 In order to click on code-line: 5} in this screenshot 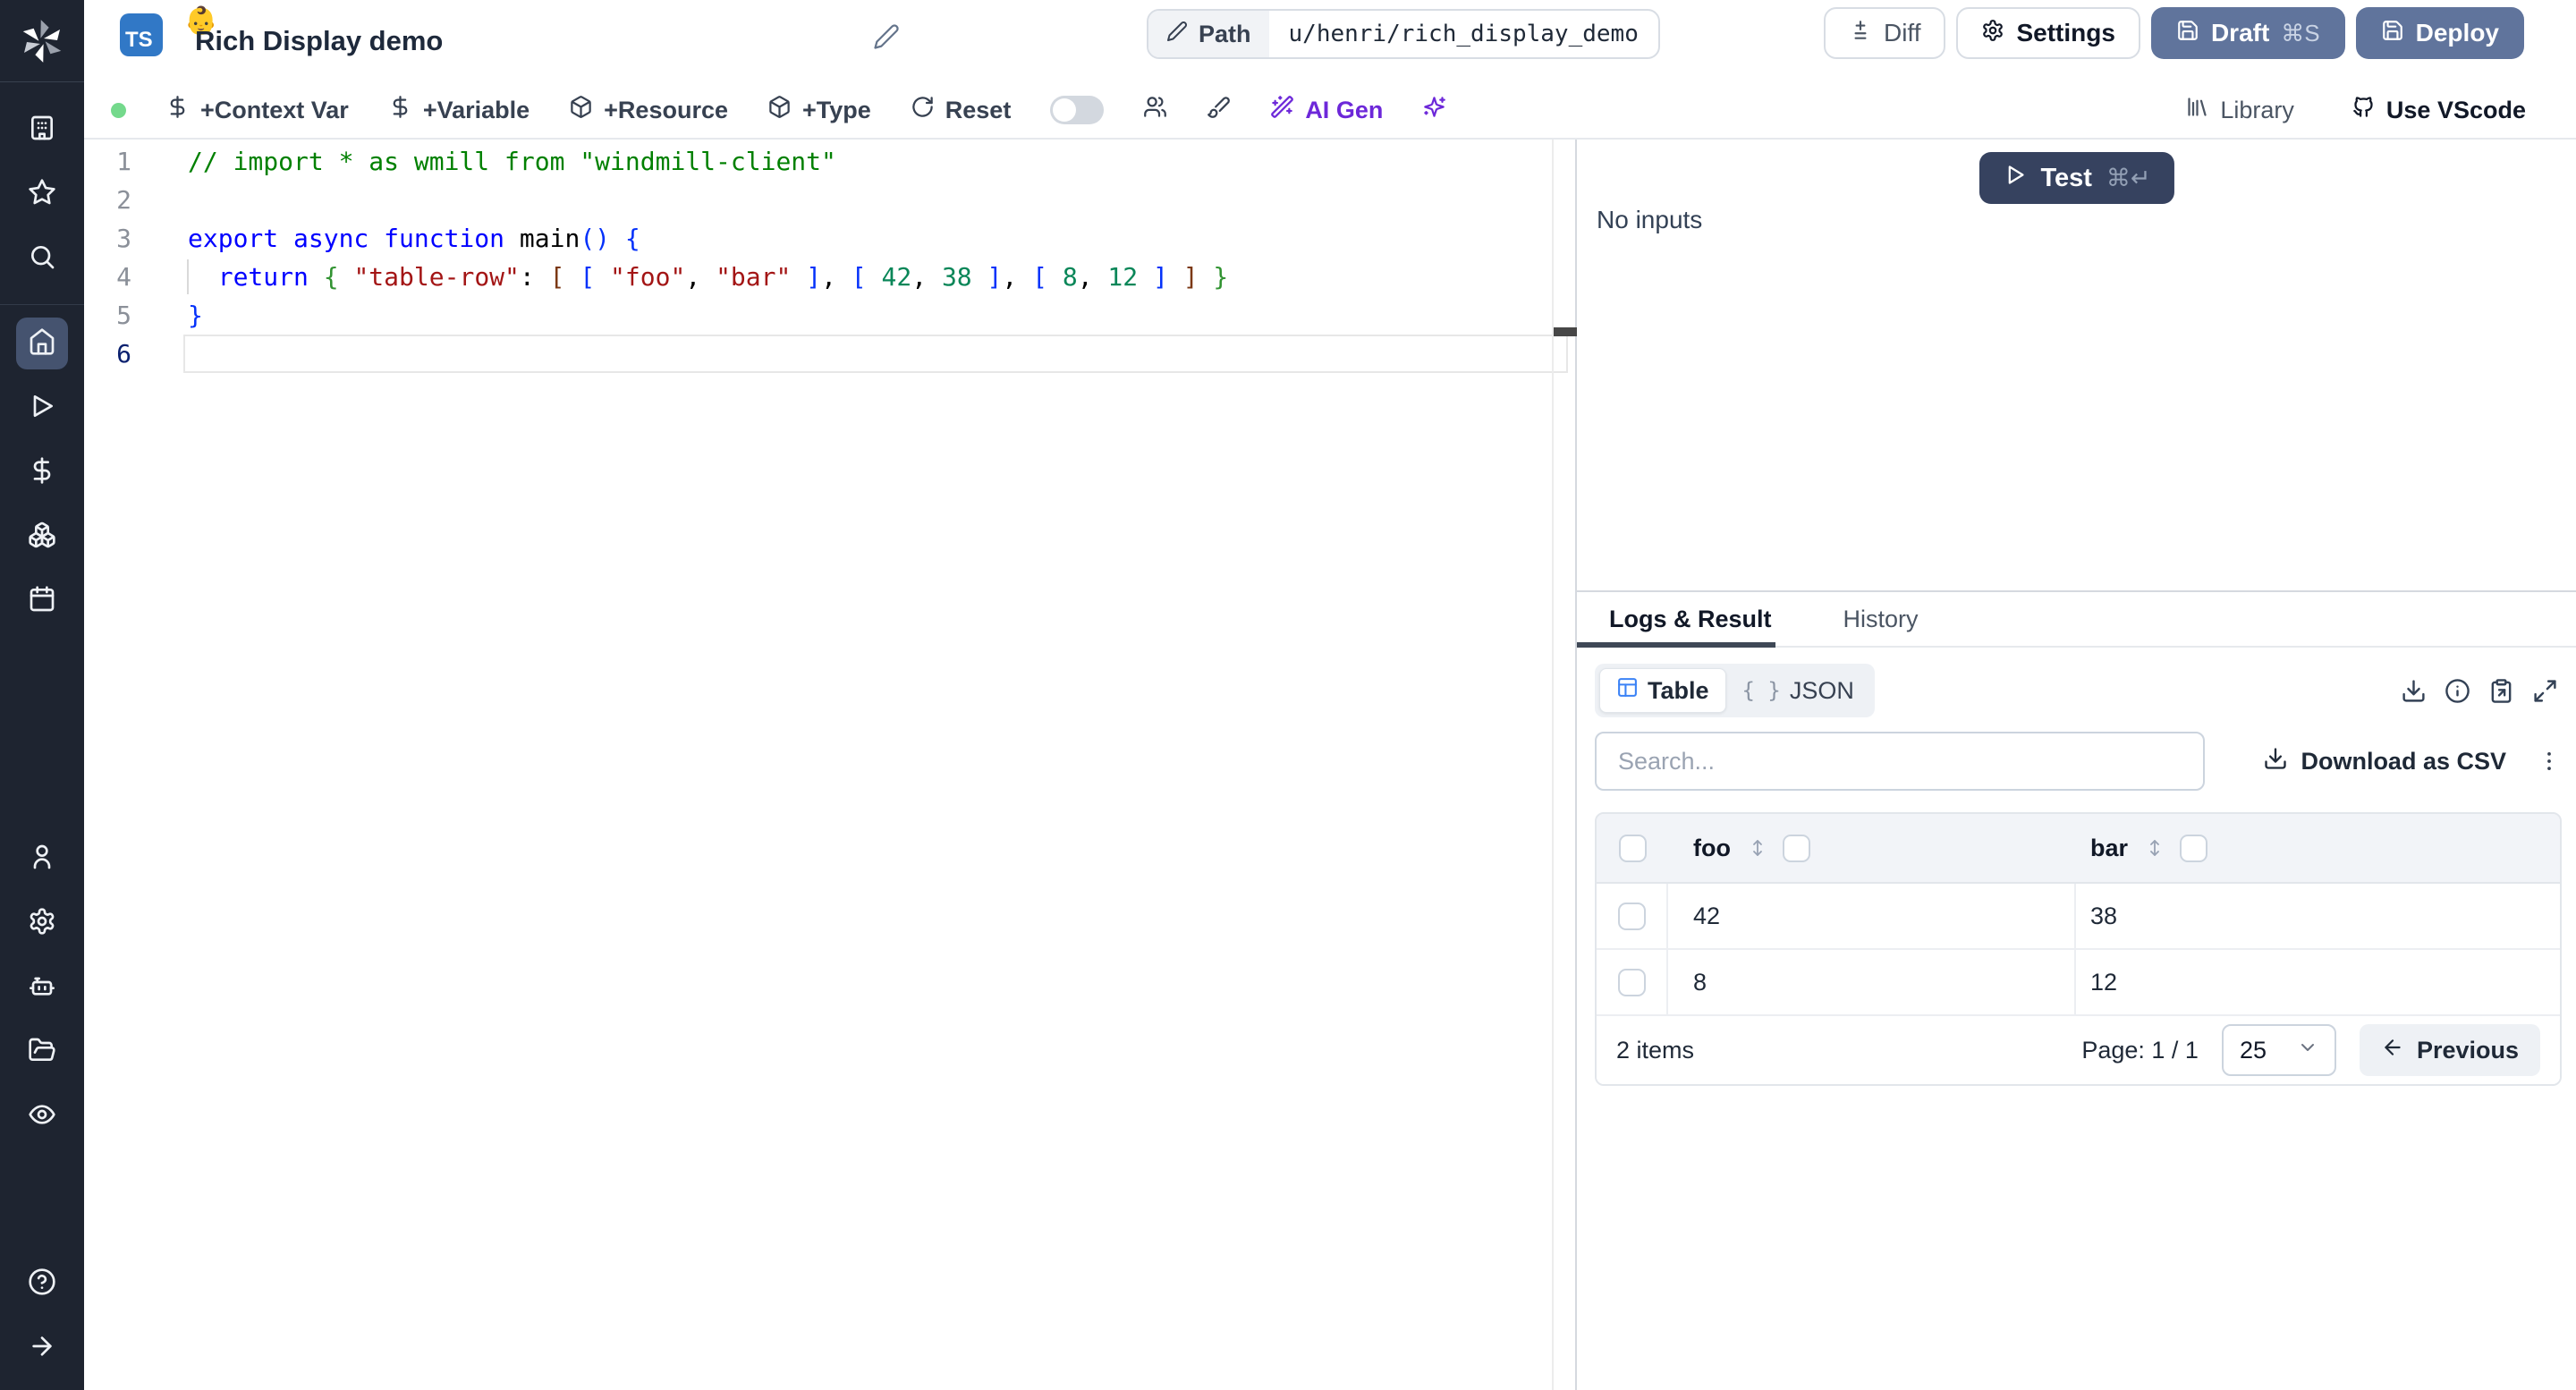, I will do `click(829, 315)`.